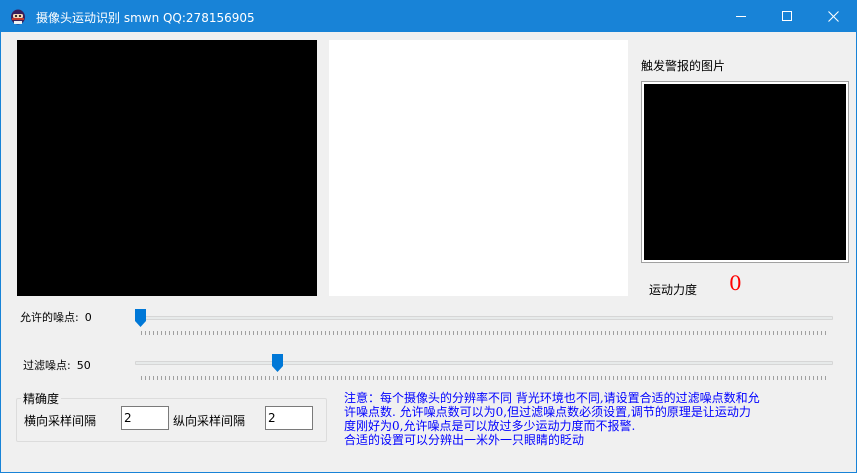  Describe the element at coordinates (47, 365) in the screenshot. I see `filter-noise-label-text: 过滤噪点:` at that location.